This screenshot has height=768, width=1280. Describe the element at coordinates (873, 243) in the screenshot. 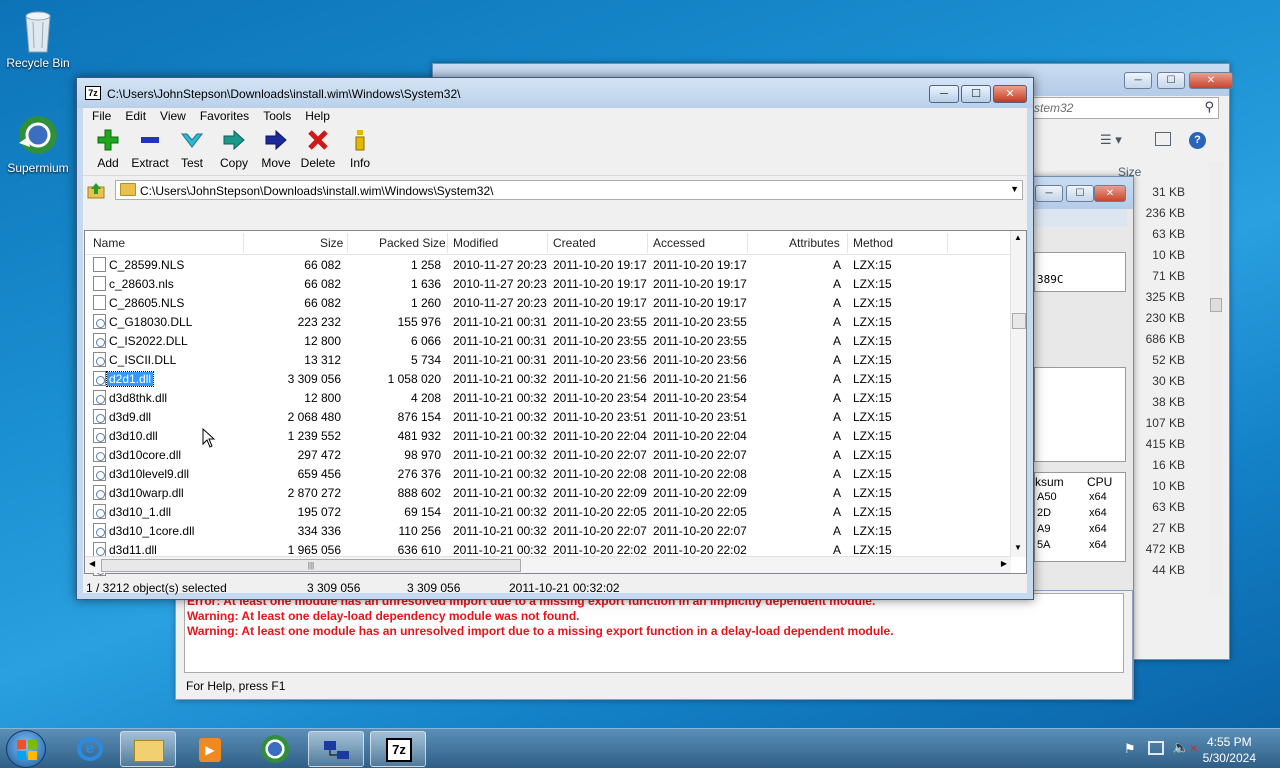

I see `column-method: Method` at that location.